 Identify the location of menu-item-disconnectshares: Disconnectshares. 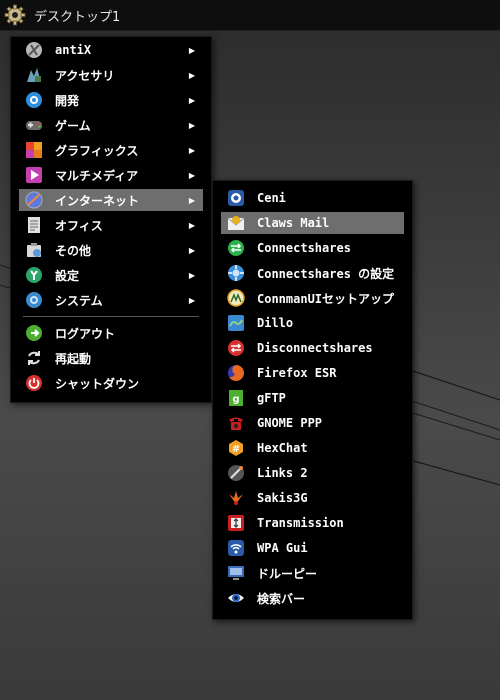
(312, 348).